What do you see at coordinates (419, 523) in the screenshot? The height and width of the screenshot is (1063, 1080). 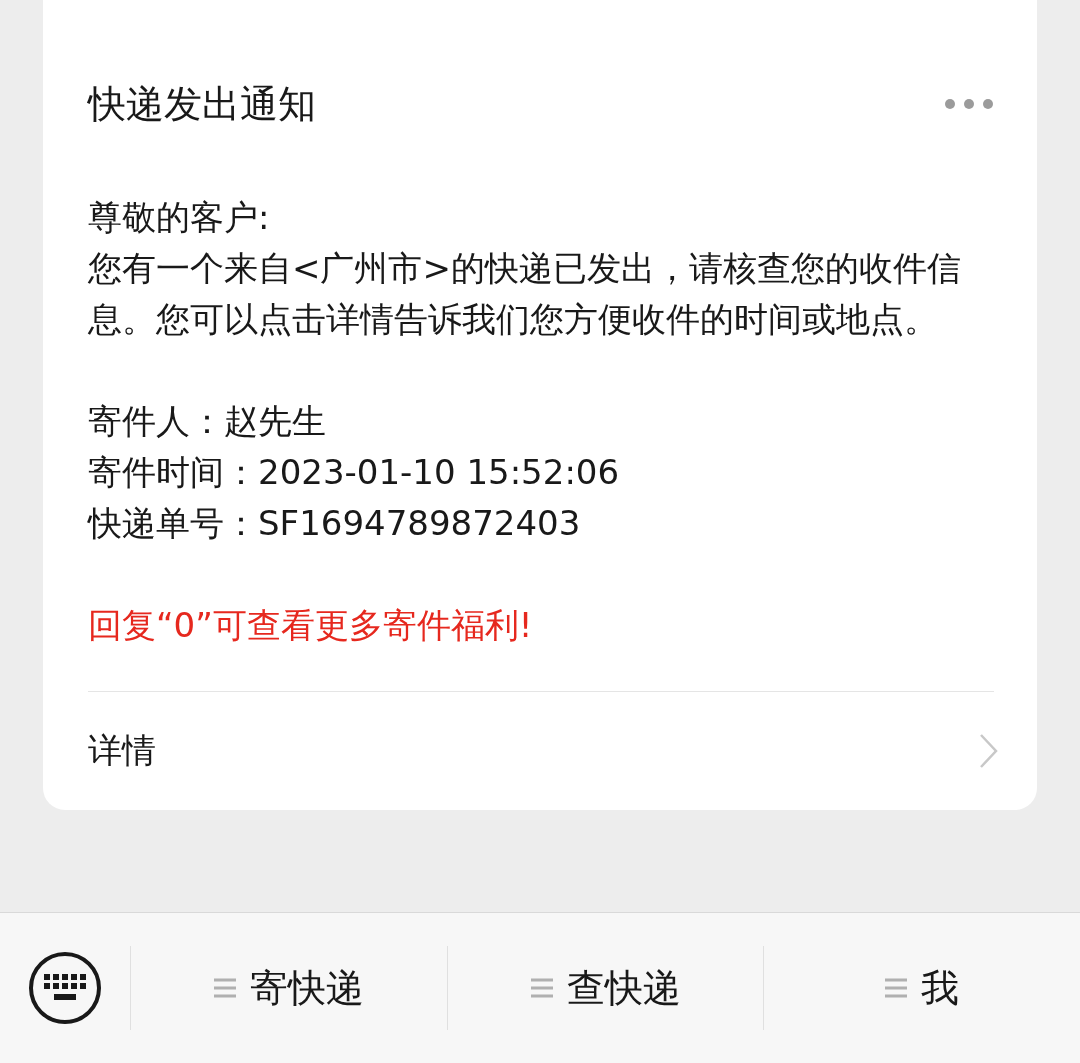 I see `field-value: SF1694789872403` at bounding box center [419, 523].